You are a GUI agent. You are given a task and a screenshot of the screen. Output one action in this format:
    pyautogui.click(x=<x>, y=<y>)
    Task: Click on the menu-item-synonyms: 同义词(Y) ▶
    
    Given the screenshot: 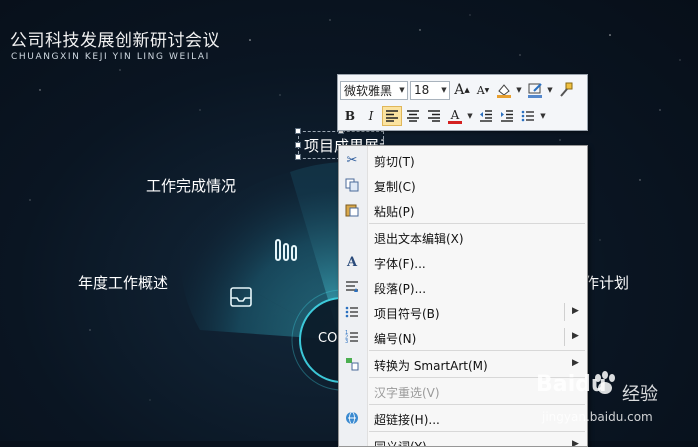 What is the action you would take?
    pyautogui.click(x=463, y=440)
    